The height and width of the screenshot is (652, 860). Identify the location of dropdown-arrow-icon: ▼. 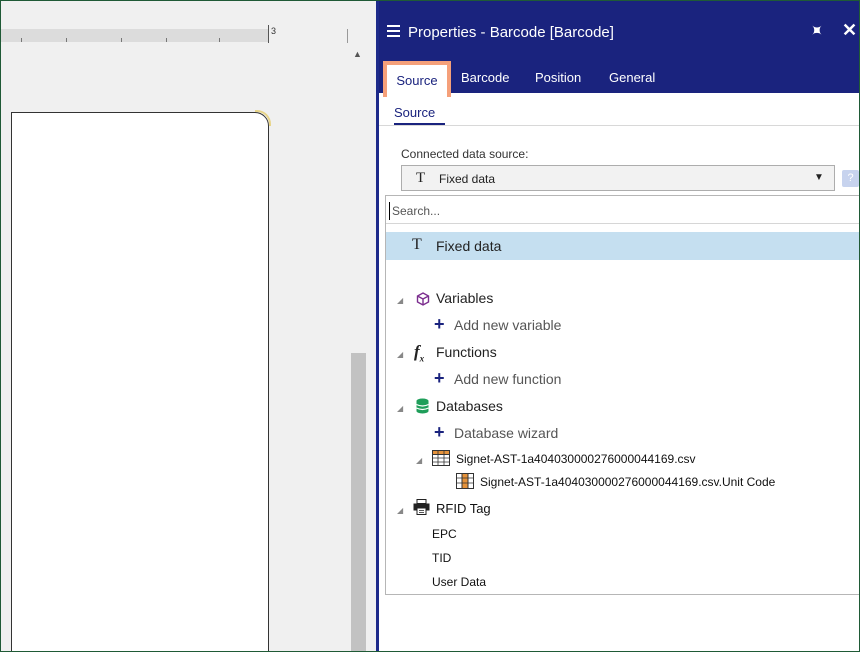
(819, 177).